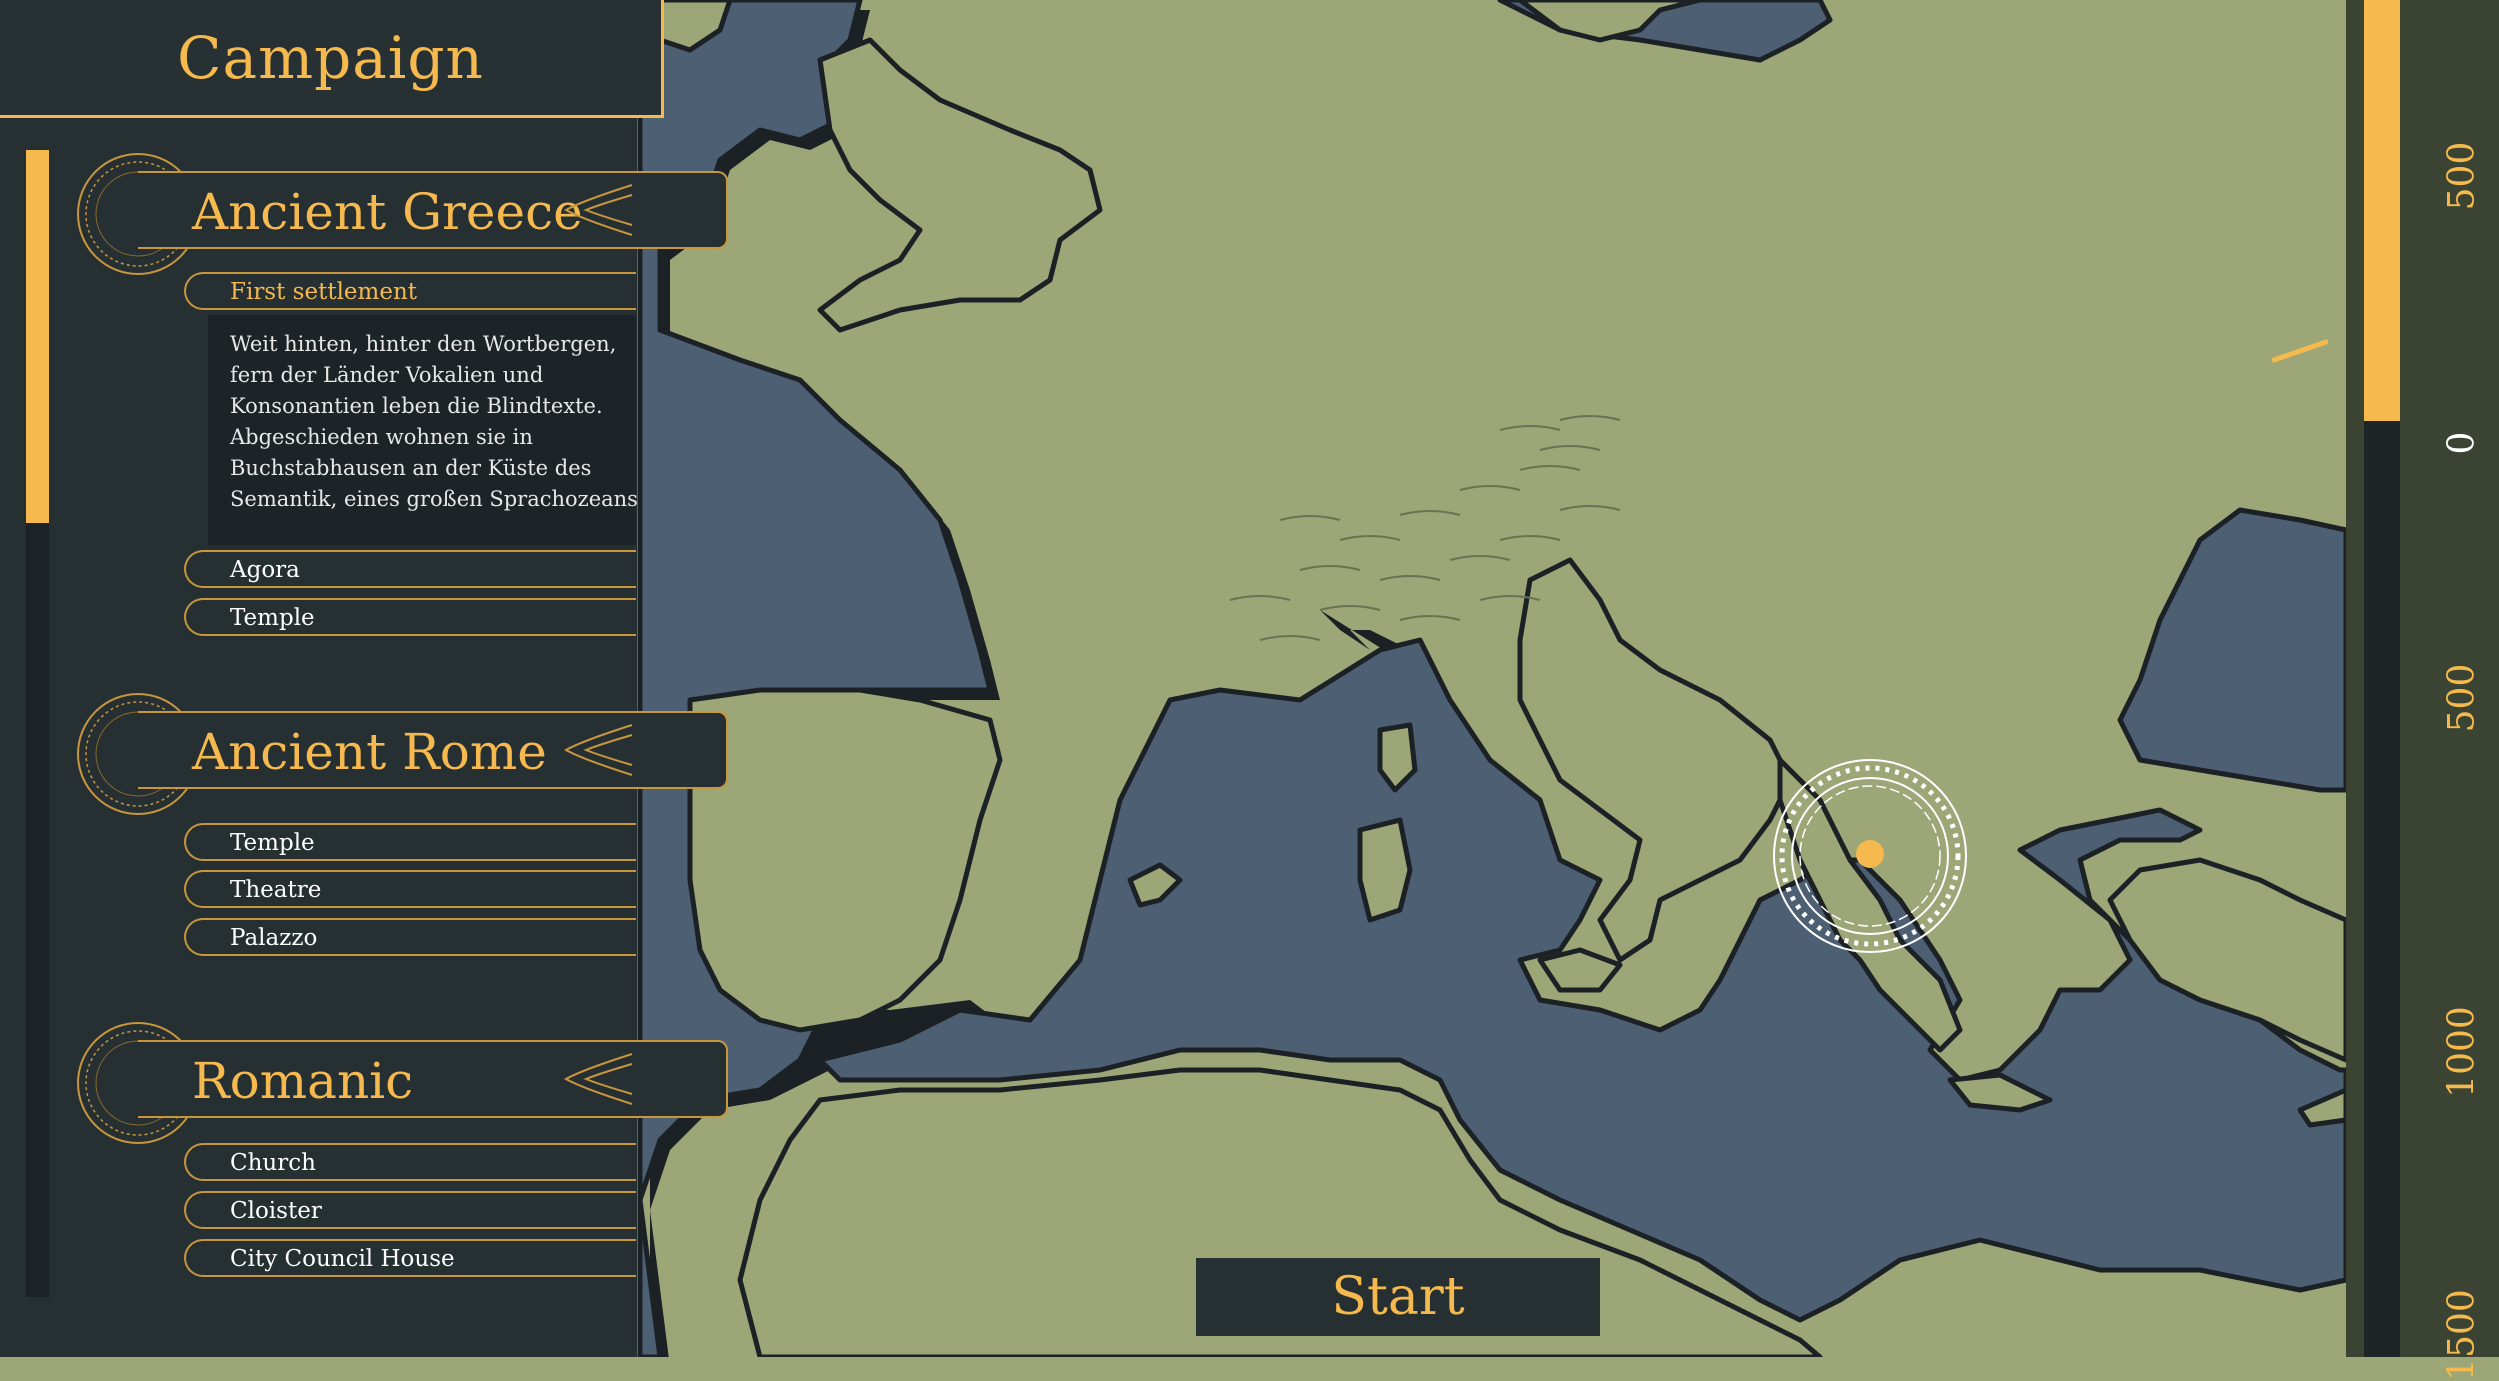 This screenshot has height=1381, width=2499. I want to click on era-title: Ancient Rome, so click(369, 752).